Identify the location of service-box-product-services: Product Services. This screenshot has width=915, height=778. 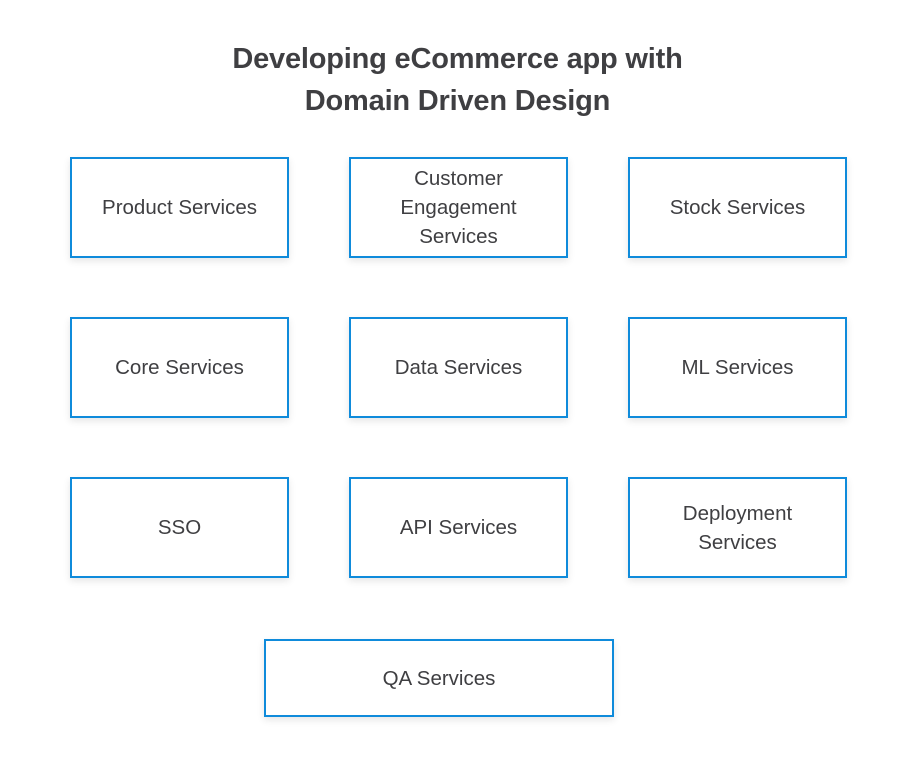
(179, 207).